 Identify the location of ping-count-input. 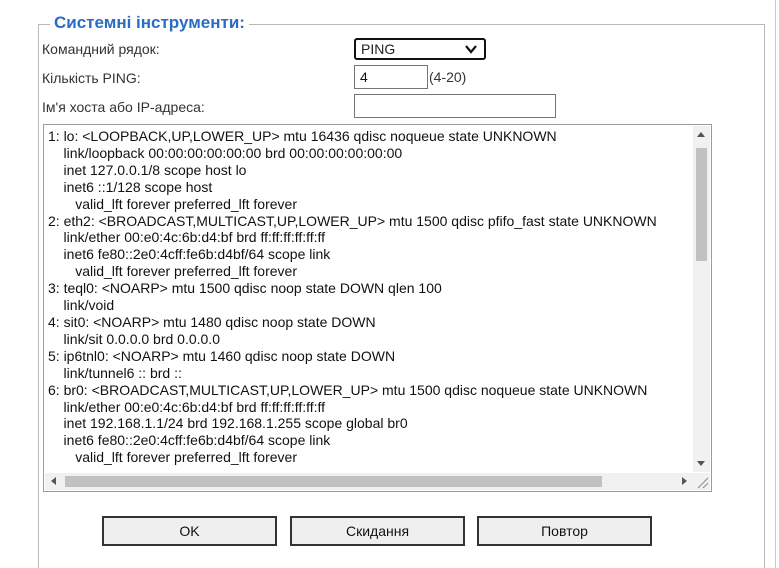
(391, 77).